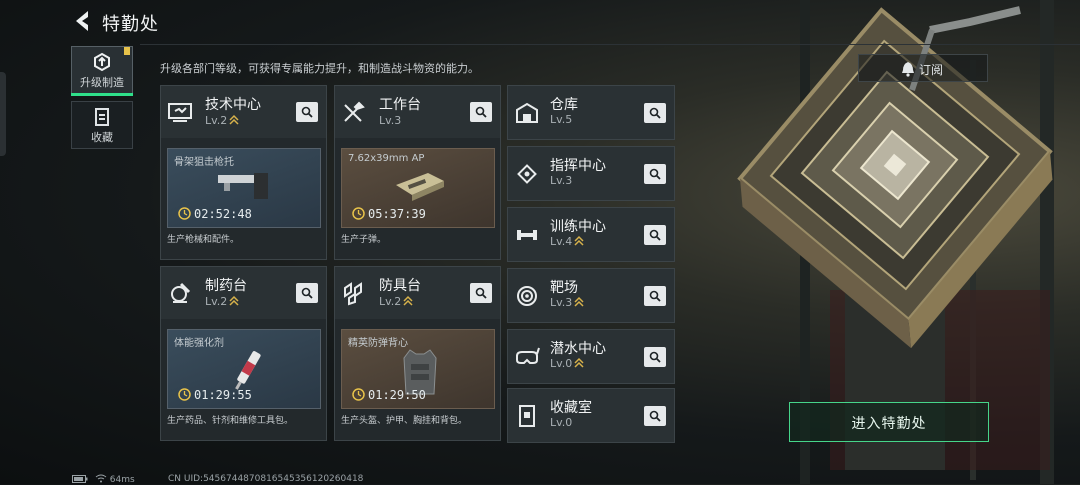  Describe the element at coordinates (527, 235) in the screenshot. I see `training-center-icon` at that location.